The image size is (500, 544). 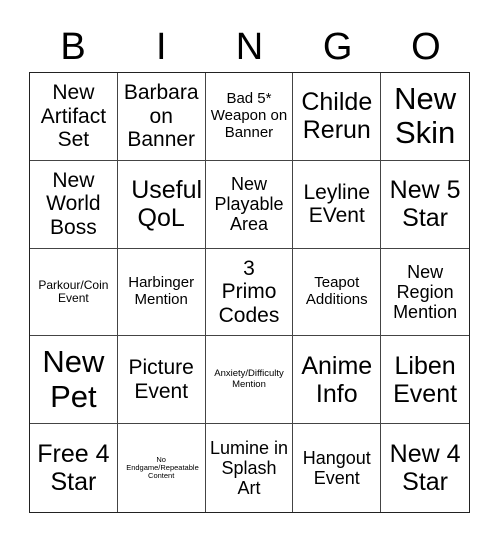 I want to click on bingo-cell: Anxiety/Difficulty Mention, so click(x=249, y=380).